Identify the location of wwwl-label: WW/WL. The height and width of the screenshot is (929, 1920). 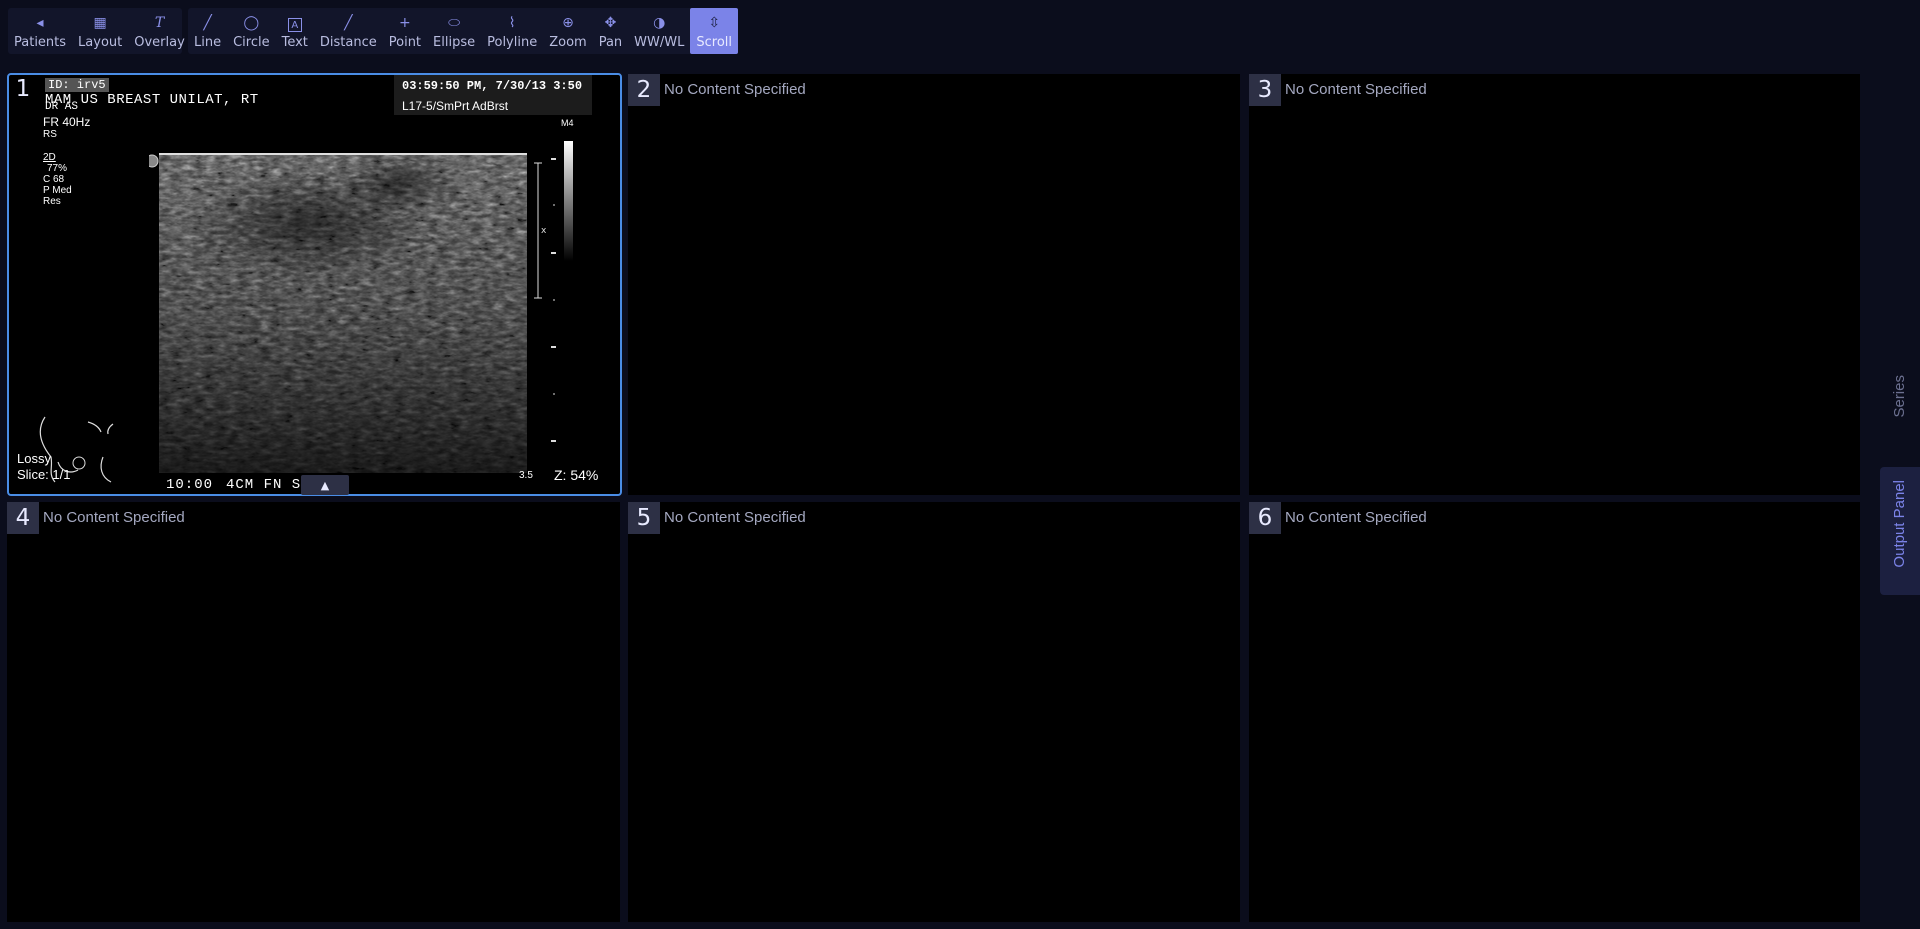
(659, 42).